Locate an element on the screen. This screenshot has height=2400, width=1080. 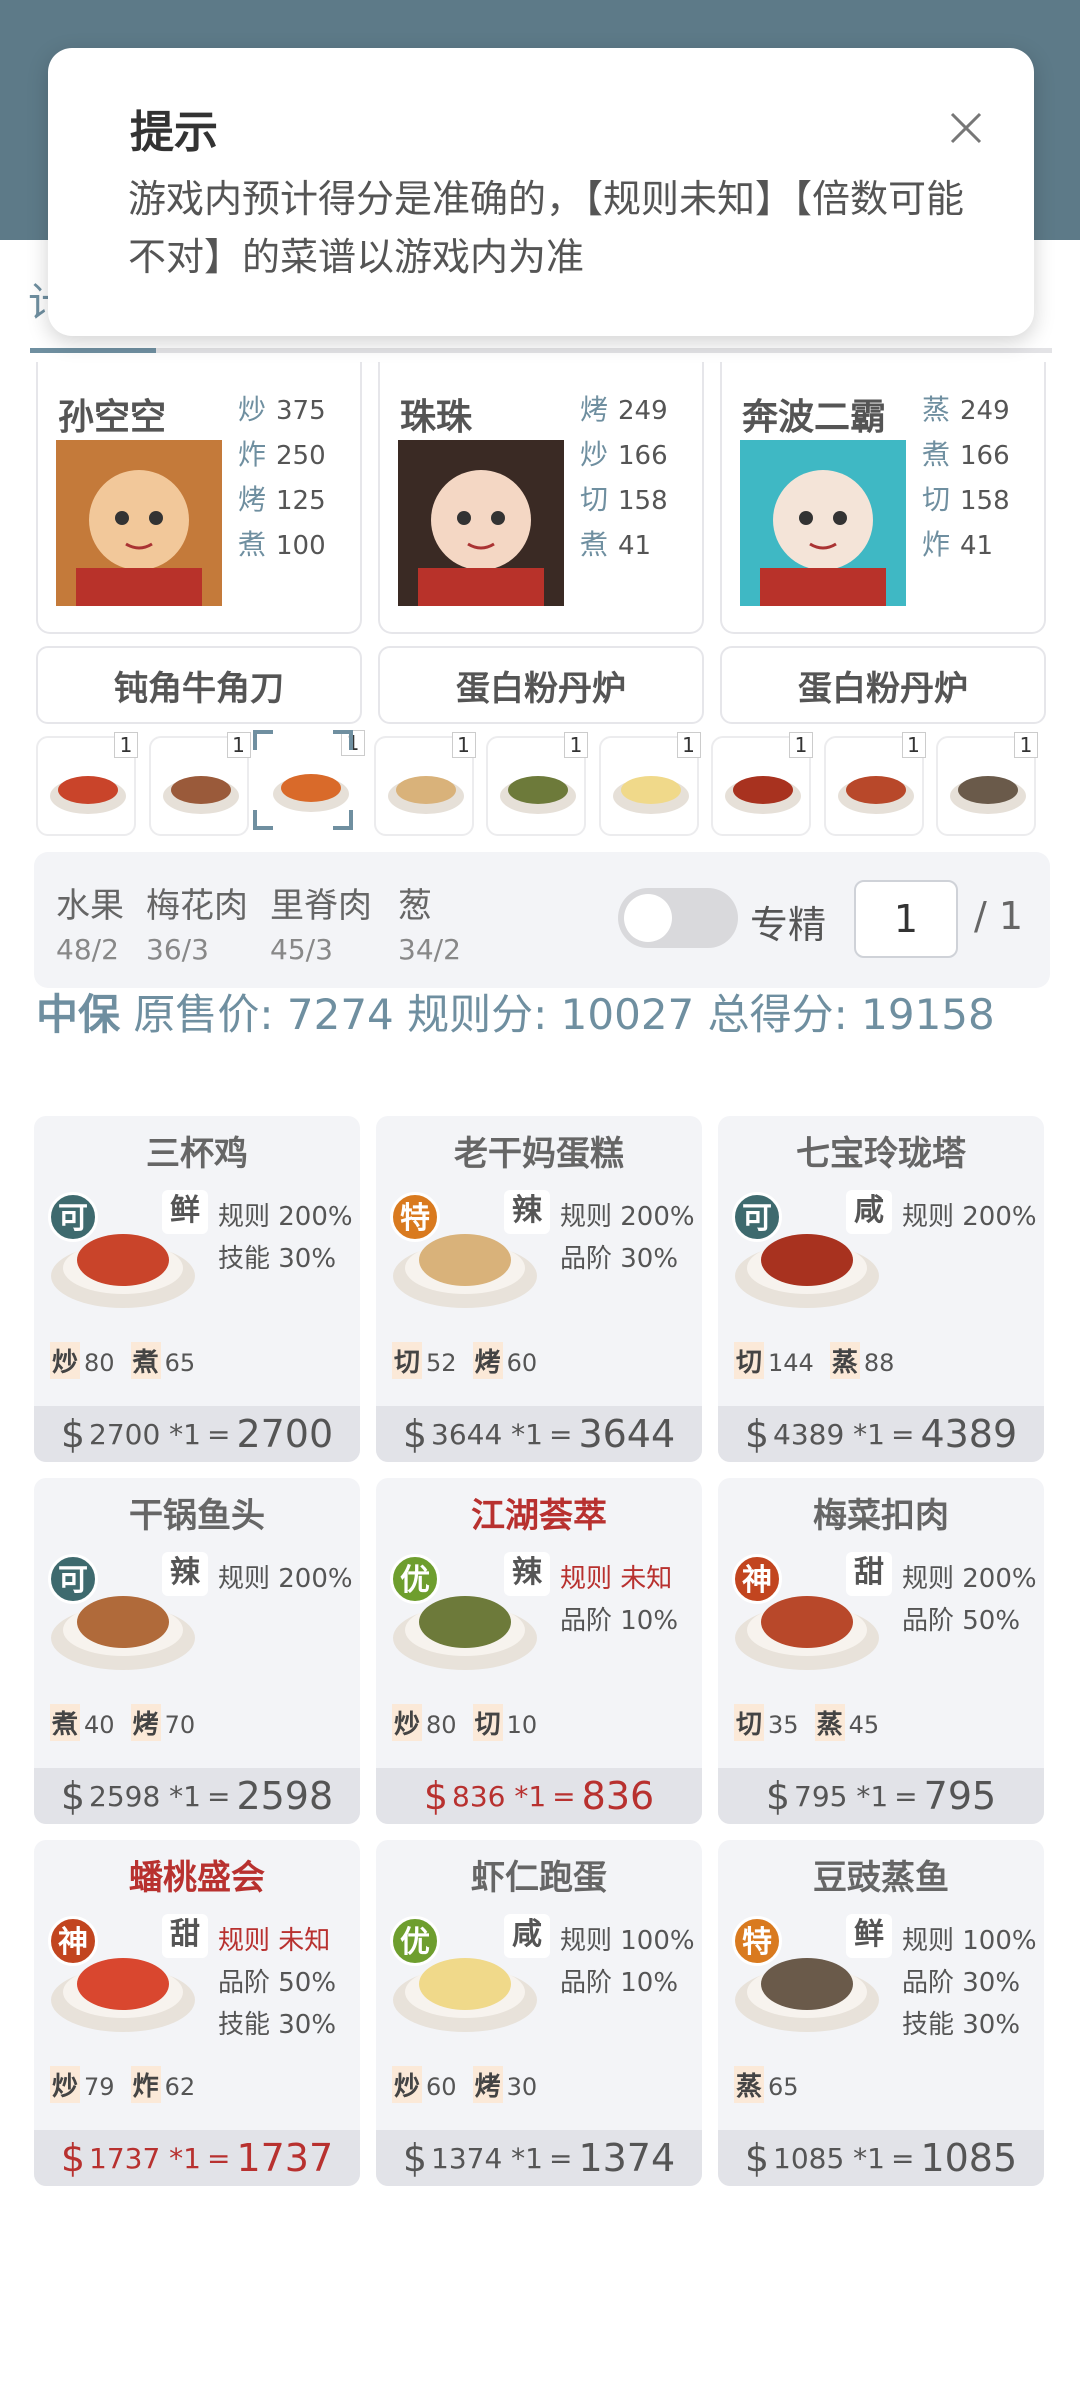
tab-underline-active is located at coordinates (93, 350).